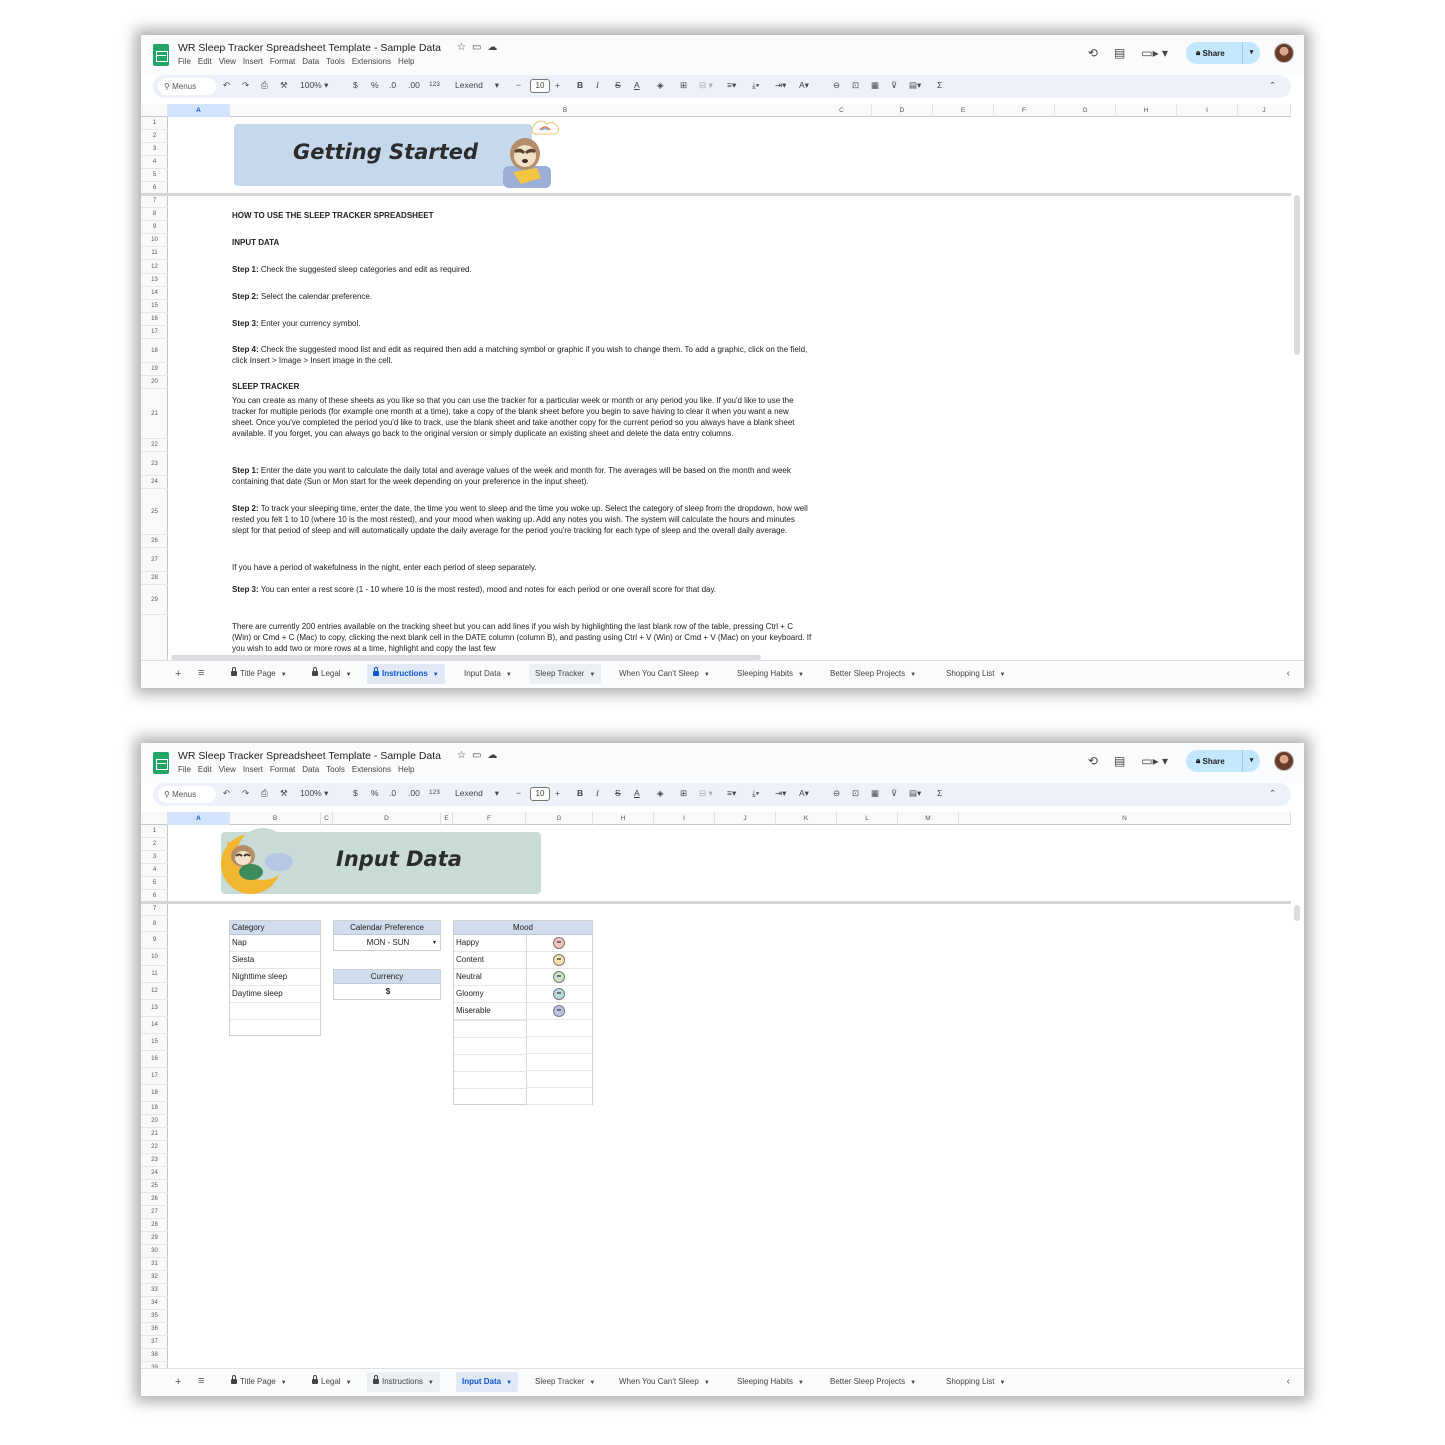  I want to click on functions-button: Σ, so click(939, 793).